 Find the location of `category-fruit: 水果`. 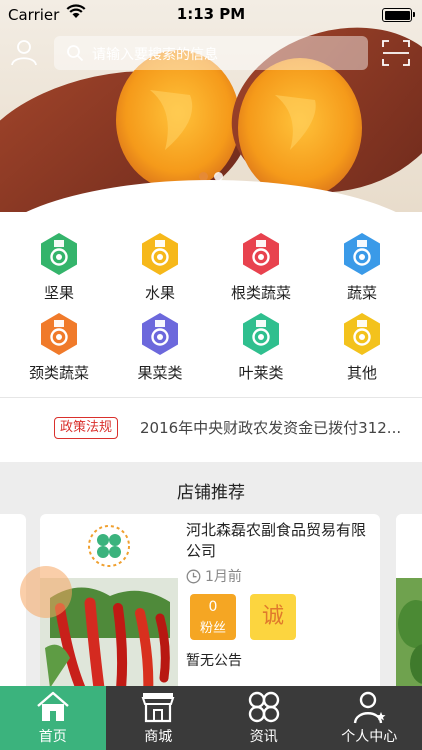

category-fruit: 水果 is located at coordinates (160, 265).